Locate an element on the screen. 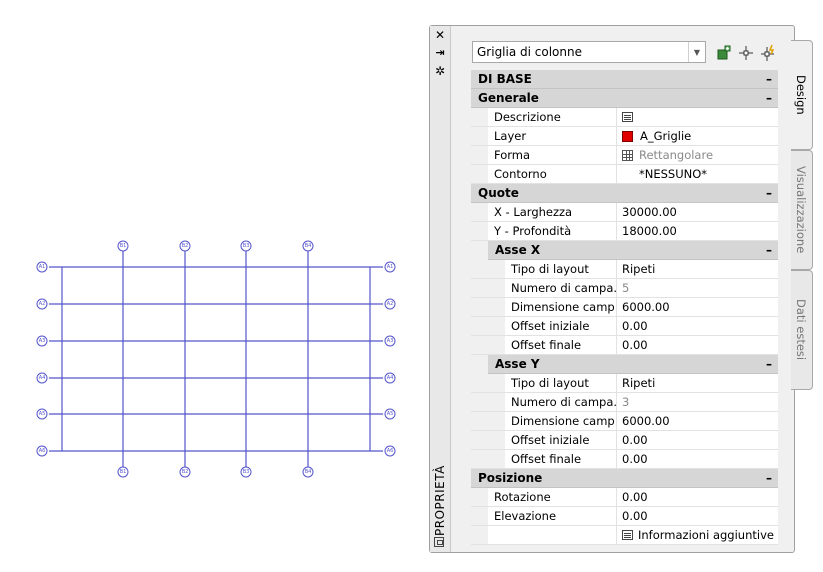 The height and width of the screenshot is (572, 823). property-row-asse-y-offset-iniziale: Offset iniziale 0.00 is located at coordinates (624, 440).